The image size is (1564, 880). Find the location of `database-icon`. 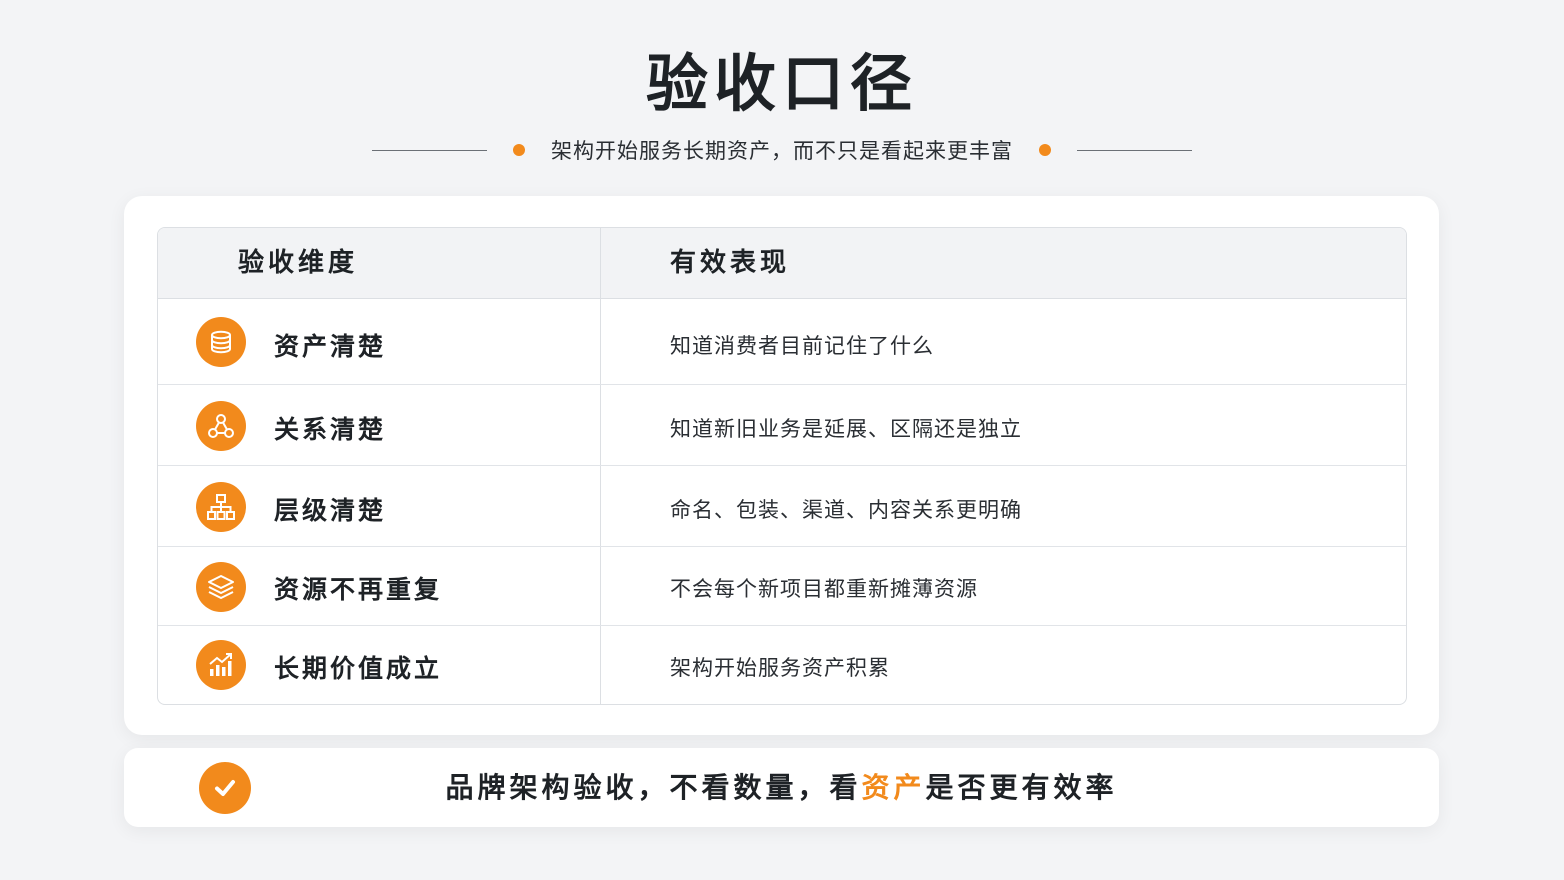

database-icon is located at coordinates (221, 342).